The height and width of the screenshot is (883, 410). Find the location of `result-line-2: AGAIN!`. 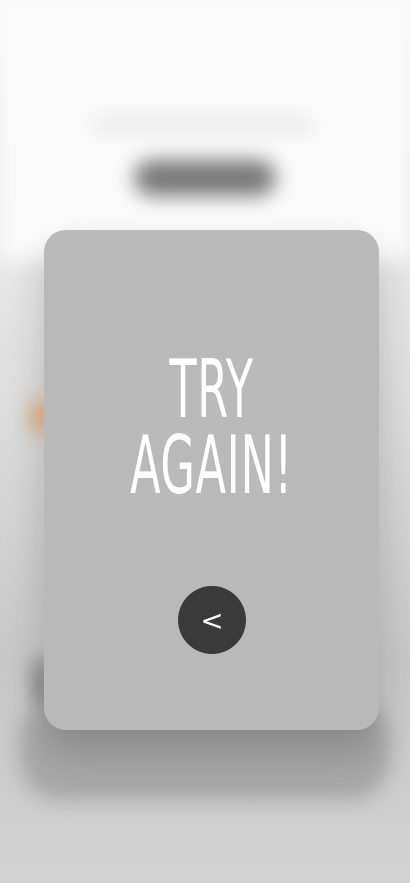

result-line-2: AGAIN! is located at coordinates (211, 465).